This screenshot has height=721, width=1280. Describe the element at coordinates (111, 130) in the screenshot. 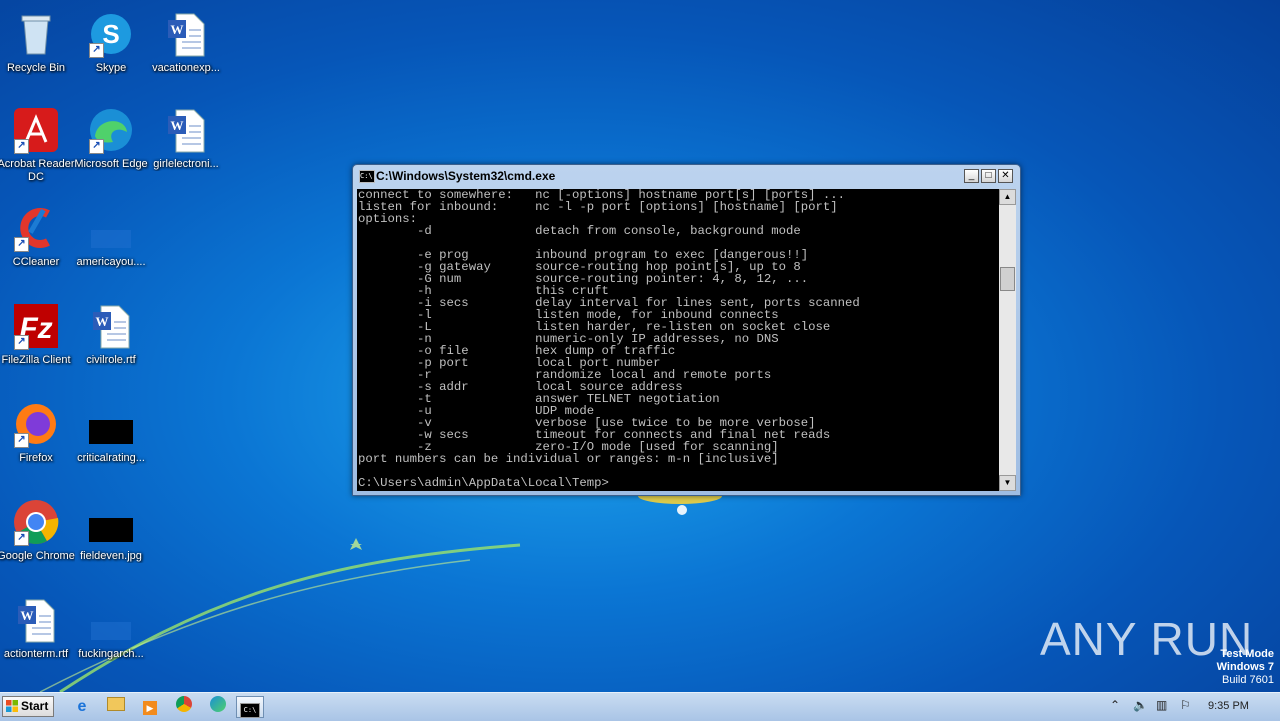

I see `edge-icon: ↗` at that location.